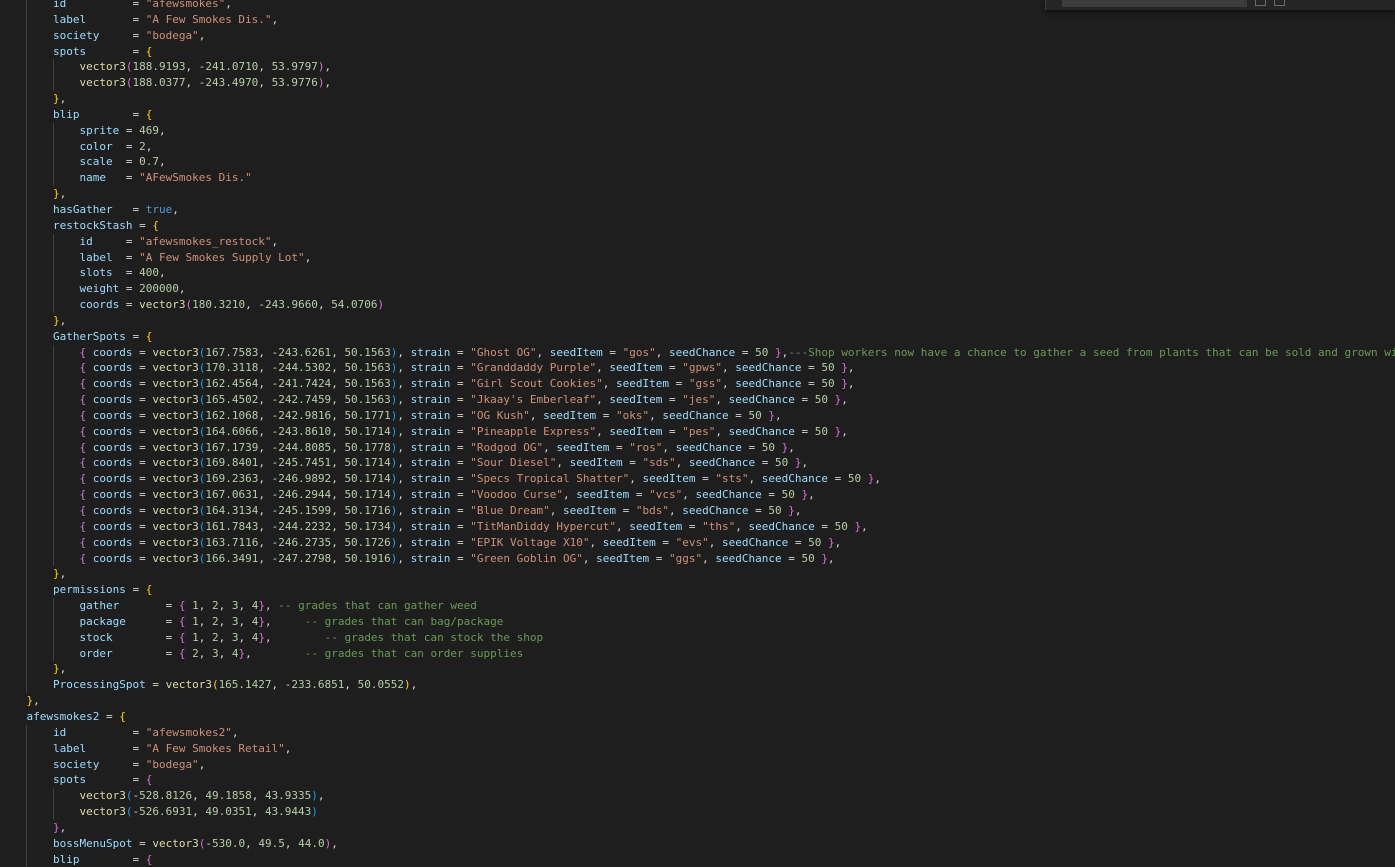 This screenshot has width=1395, height=867. Describe the element at coordinates (1260, 3) in the screenshot. I see `find-previous-button` at that location.